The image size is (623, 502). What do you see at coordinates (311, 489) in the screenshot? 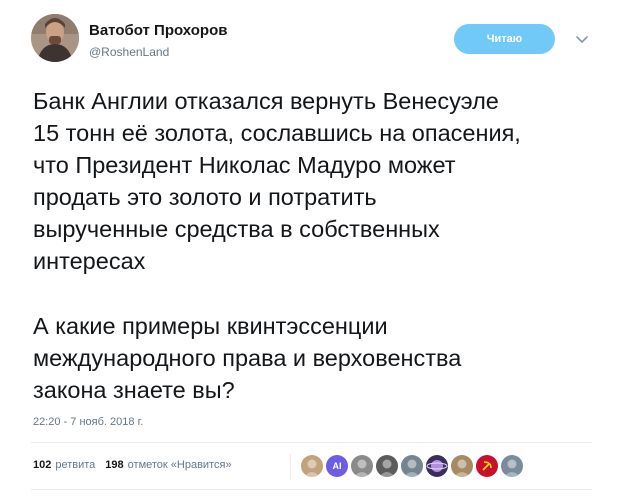
I see `divider-bottom` at bounding box center [311, 489].